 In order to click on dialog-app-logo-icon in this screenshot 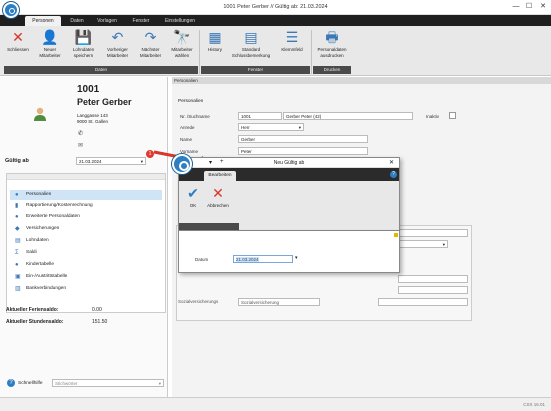, I will do `click(182, 164)`.